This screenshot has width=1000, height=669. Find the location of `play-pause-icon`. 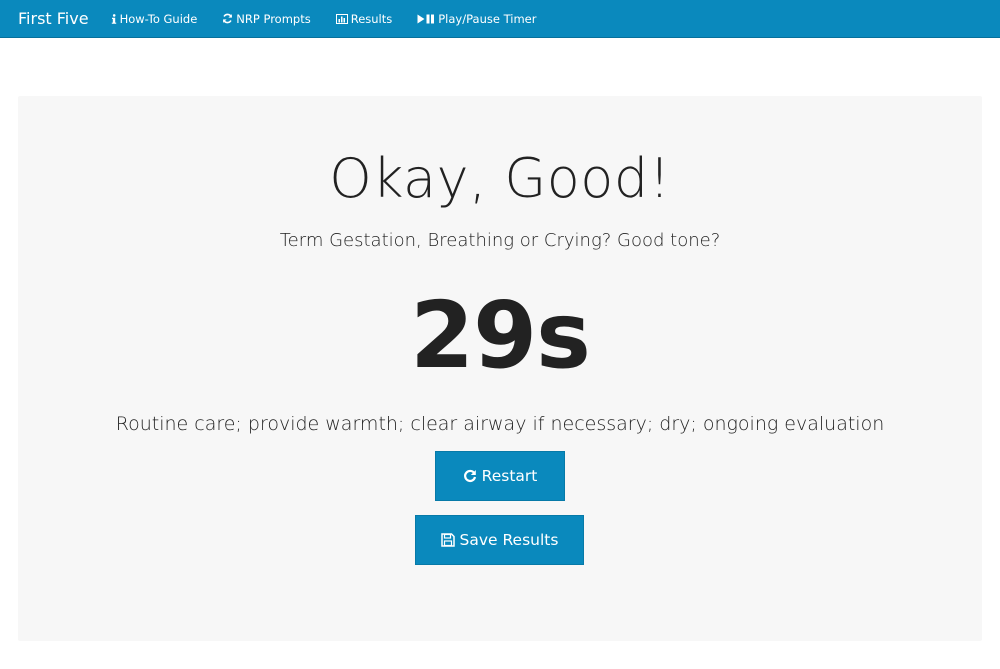

play-pause-icon is located at coordinates (426, 19).